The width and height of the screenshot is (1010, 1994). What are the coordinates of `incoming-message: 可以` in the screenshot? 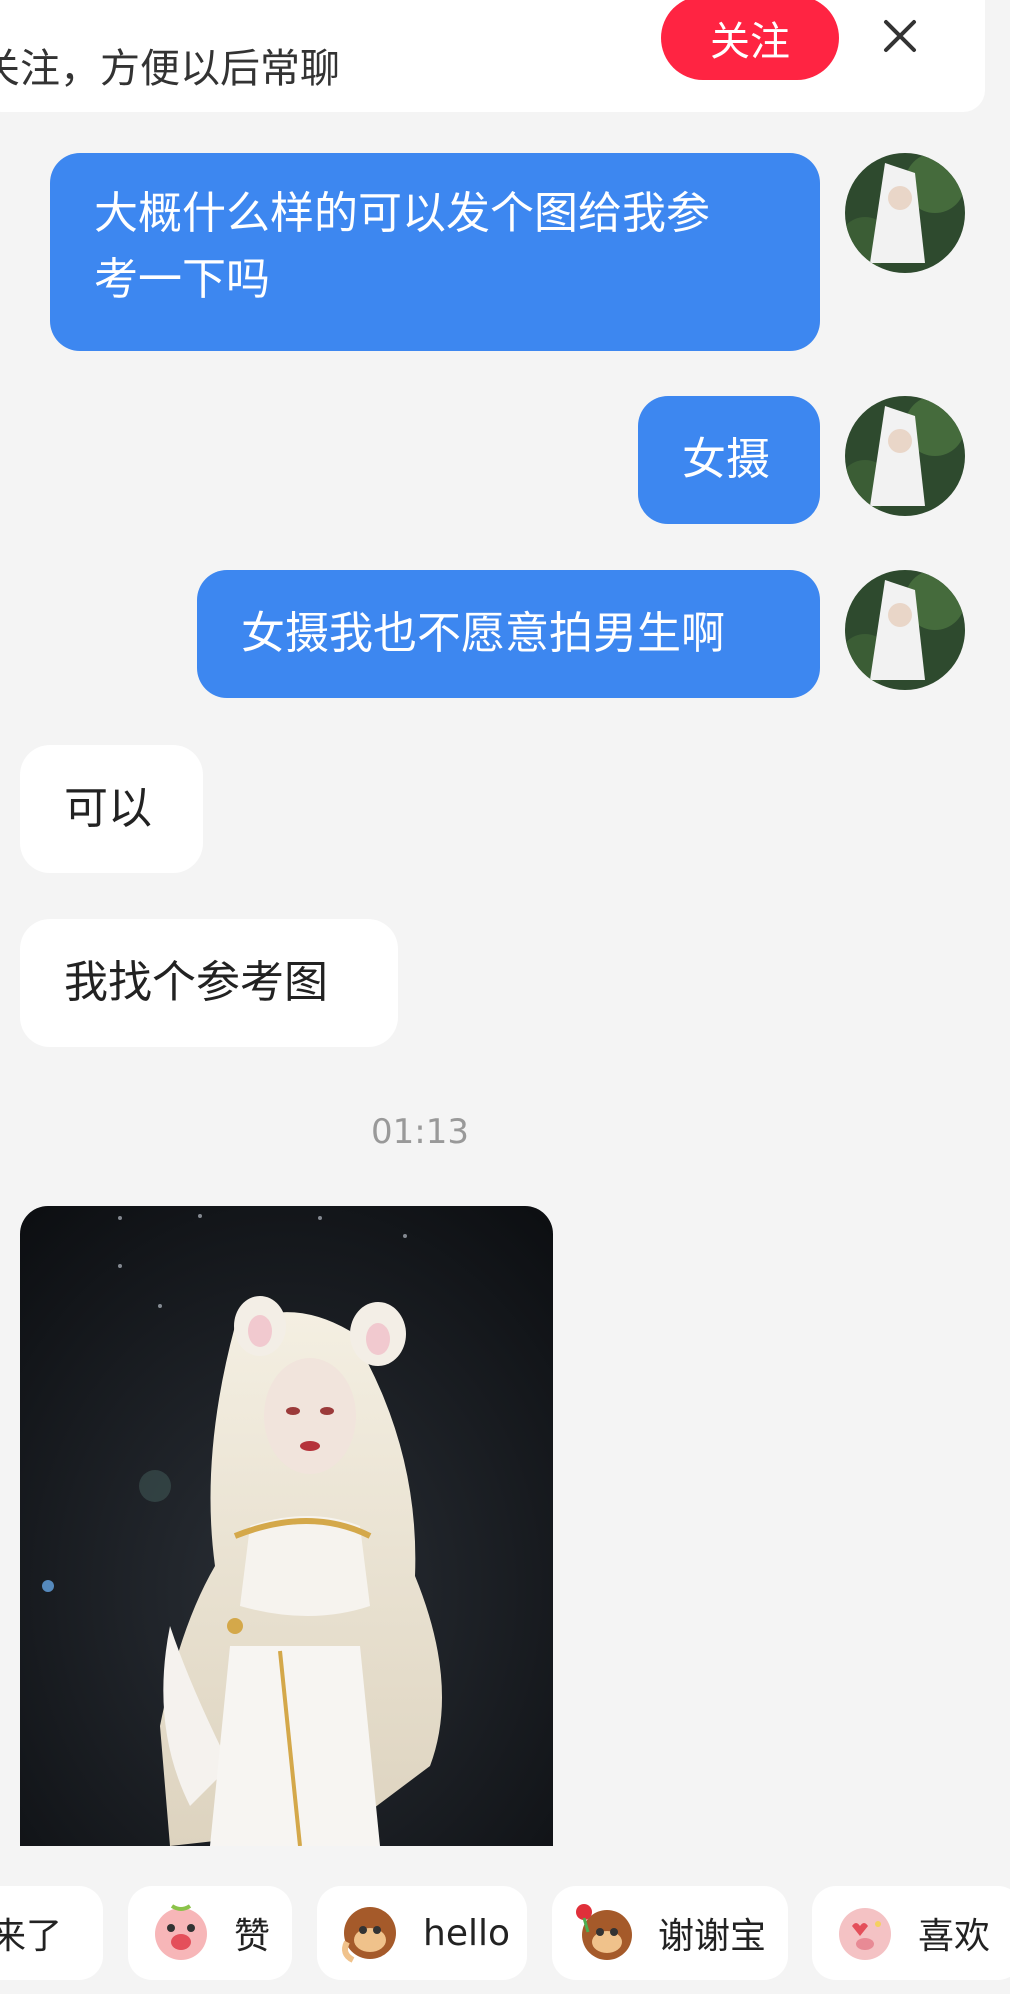 It's located at (111, 809).